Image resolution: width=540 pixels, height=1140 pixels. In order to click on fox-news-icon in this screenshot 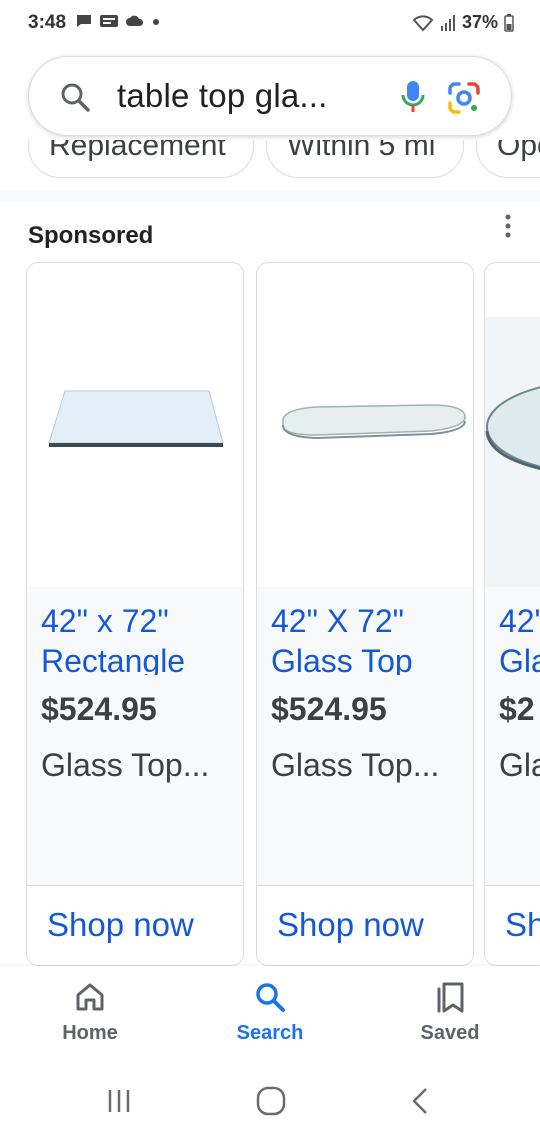, I will do `click(109, 21)`.